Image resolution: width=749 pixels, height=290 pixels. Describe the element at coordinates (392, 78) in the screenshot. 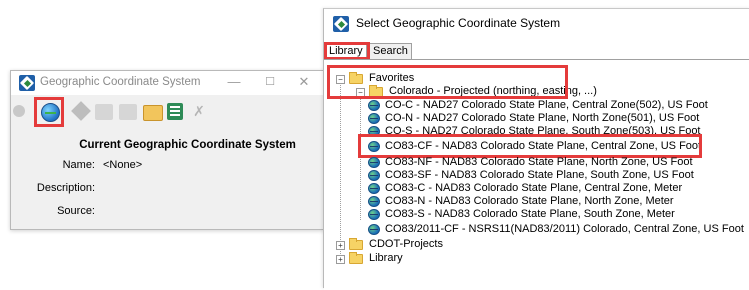

I see `tree-label: Favorites` at that location.